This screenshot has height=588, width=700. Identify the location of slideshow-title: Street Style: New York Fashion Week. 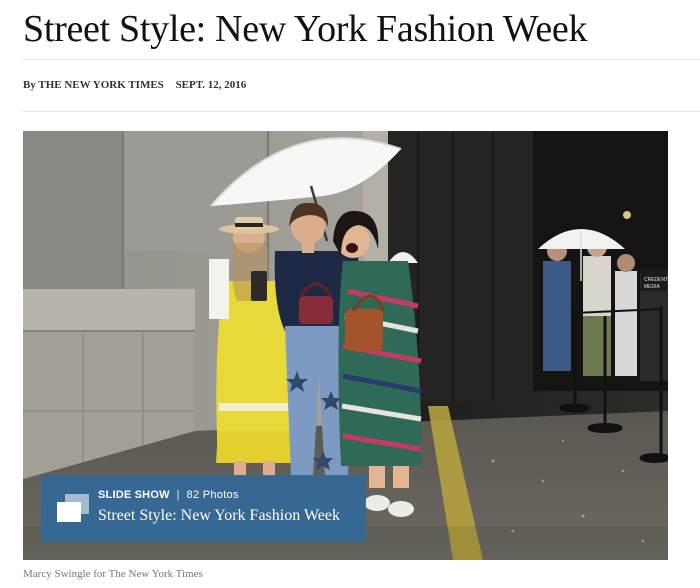
(219, 516).